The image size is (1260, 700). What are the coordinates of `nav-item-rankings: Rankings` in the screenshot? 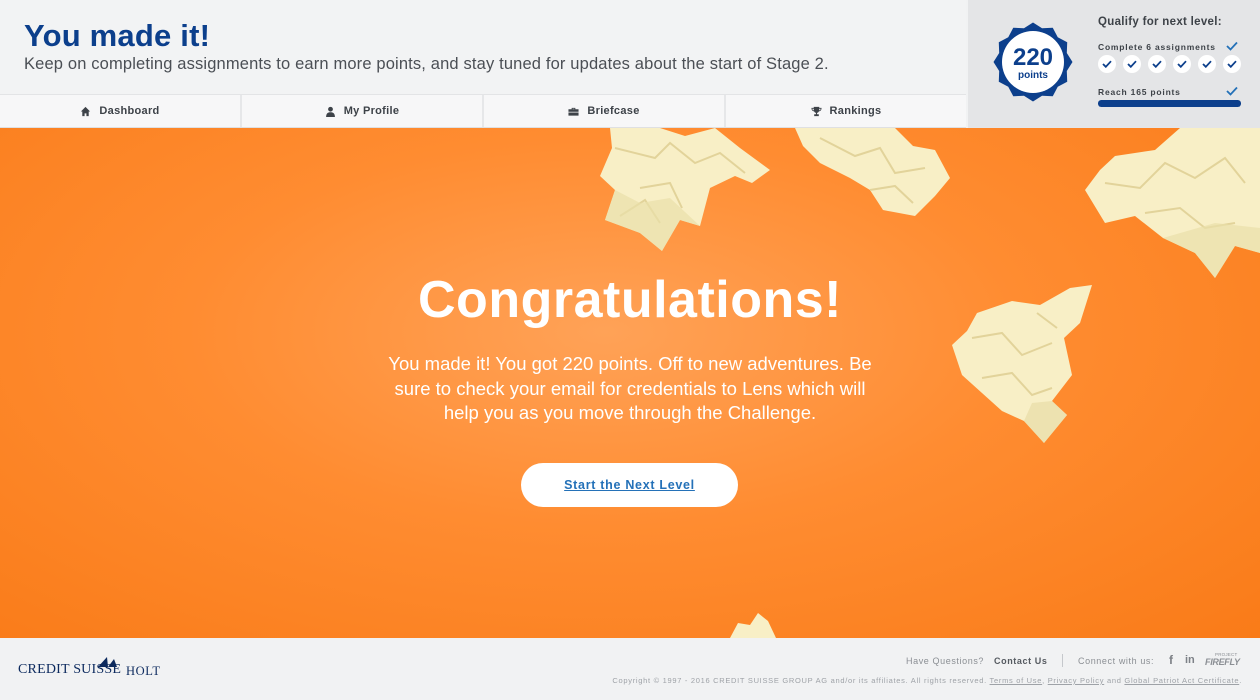 It's located at (846, 111).